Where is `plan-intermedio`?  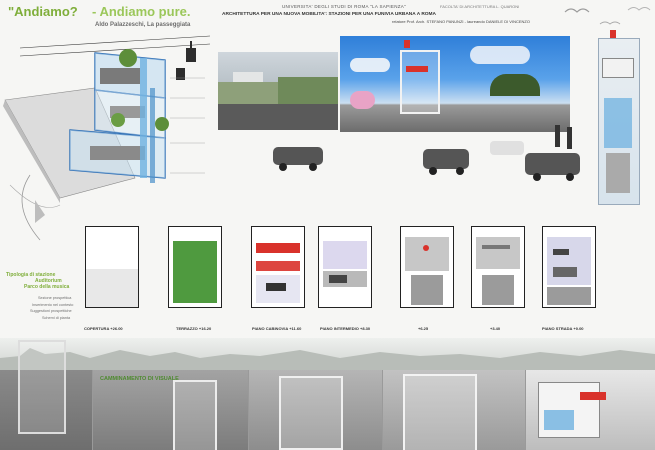 plan-intermedio is located at coordinates (345, 267).